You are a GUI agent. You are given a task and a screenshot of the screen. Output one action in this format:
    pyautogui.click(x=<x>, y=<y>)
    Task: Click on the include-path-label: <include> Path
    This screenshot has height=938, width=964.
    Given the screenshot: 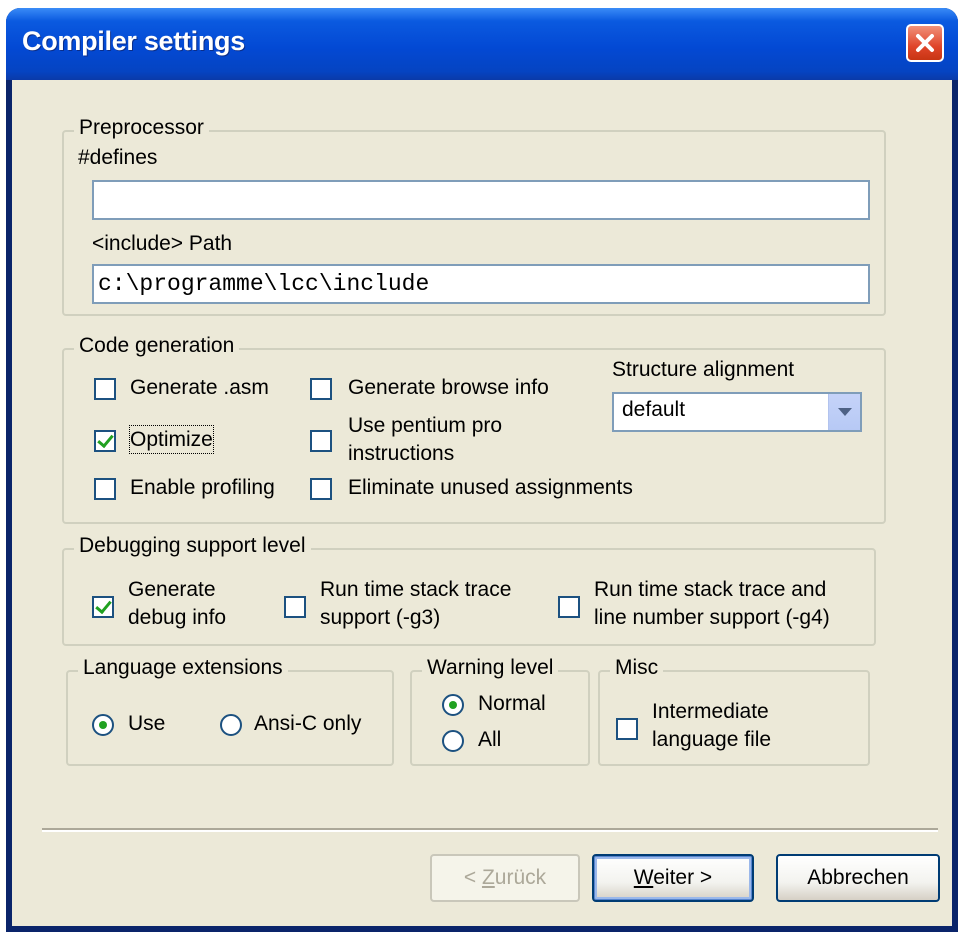 What is the action you would take?
    pyautogui.click(x=162, y=243)
    